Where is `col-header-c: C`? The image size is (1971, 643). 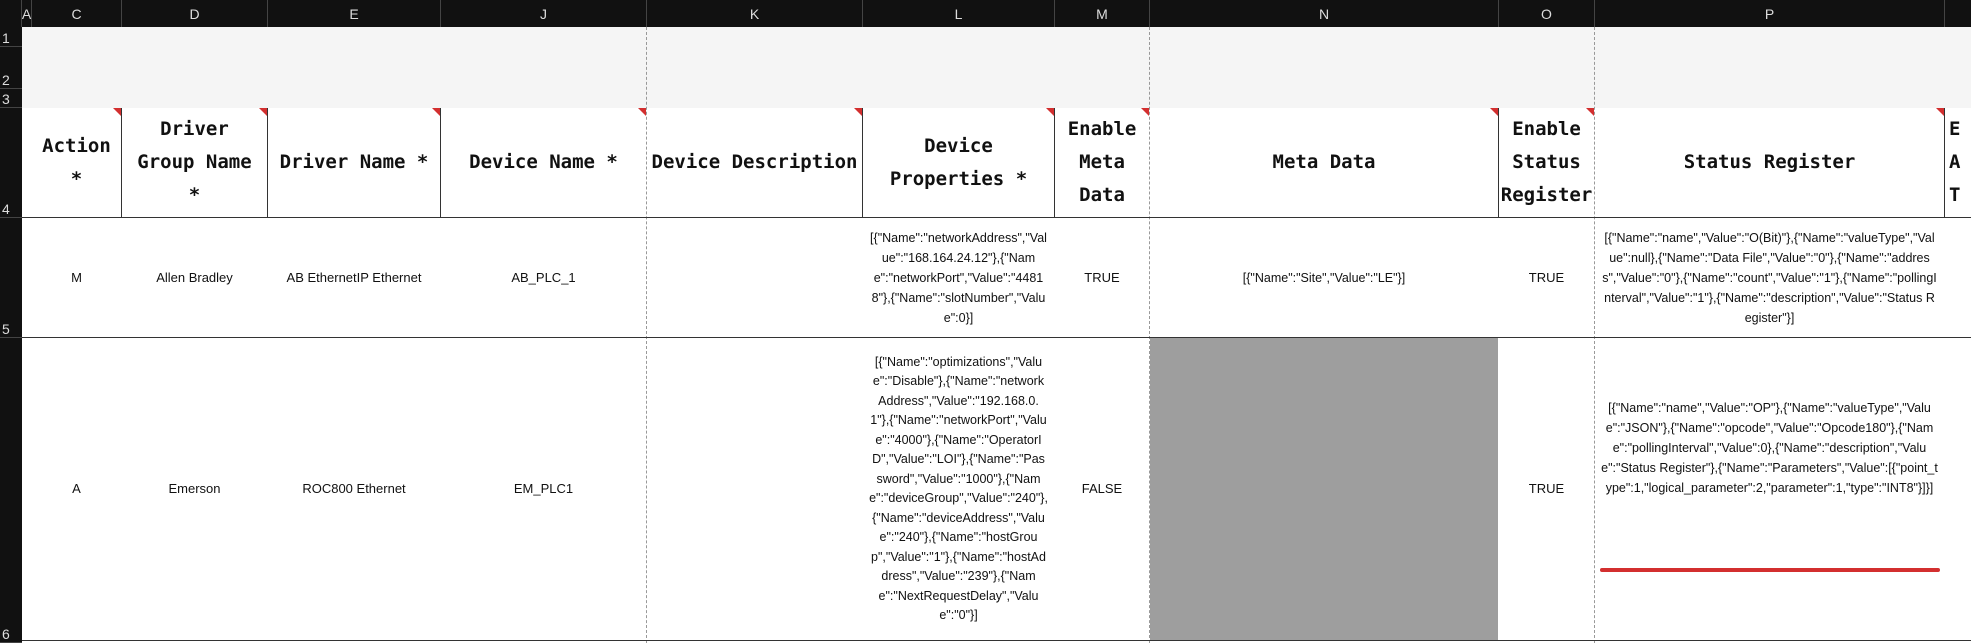 col-header-c: C is located at coordinates (77, 13).